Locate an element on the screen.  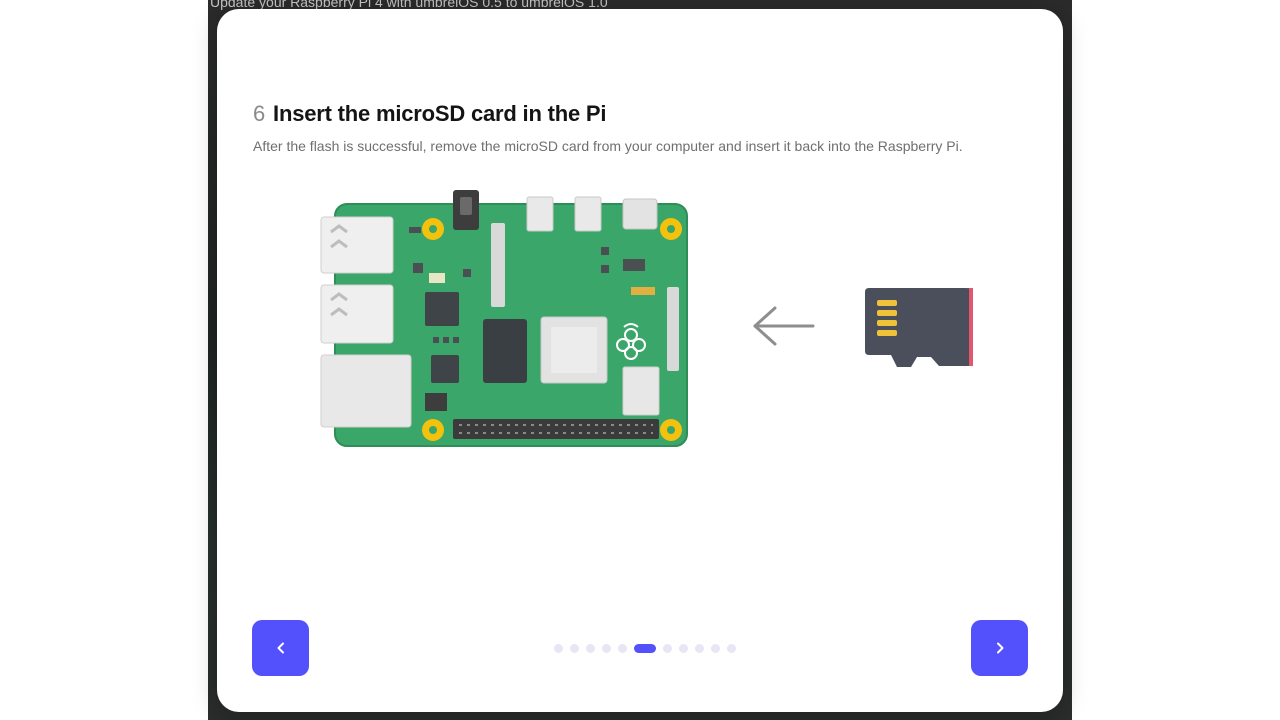
arrow-left-icon is located at coordinates (784, 326).